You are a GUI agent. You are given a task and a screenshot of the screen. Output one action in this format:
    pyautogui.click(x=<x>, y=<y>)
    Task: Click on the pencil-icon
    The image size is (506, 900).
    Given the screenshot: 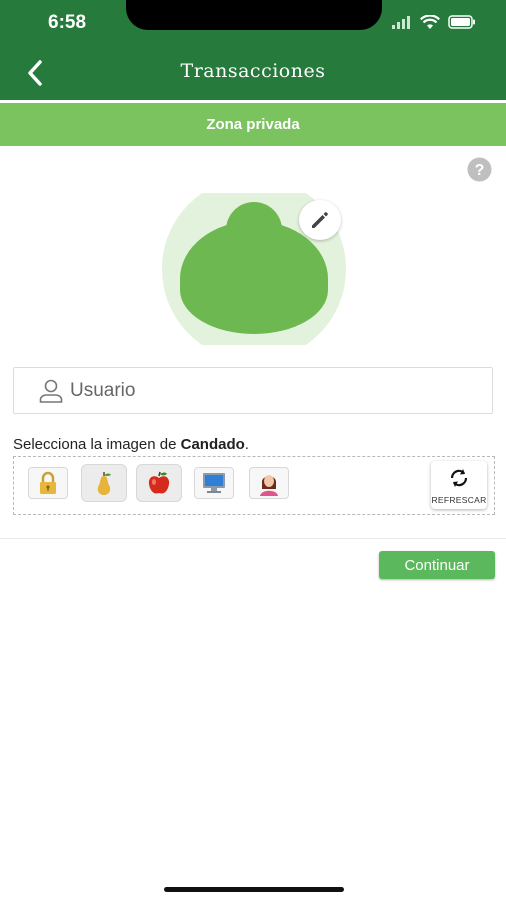 What is the action you would take?
    pyautogui.click(x=320, y=220)
    